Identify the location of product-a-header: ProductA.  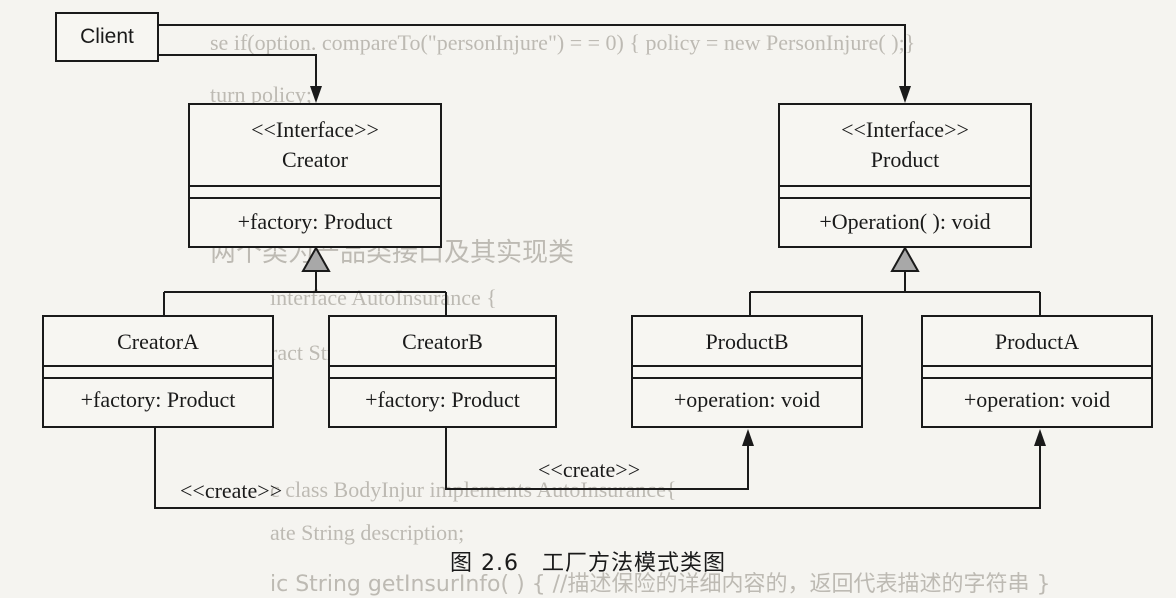
(1037, 342).